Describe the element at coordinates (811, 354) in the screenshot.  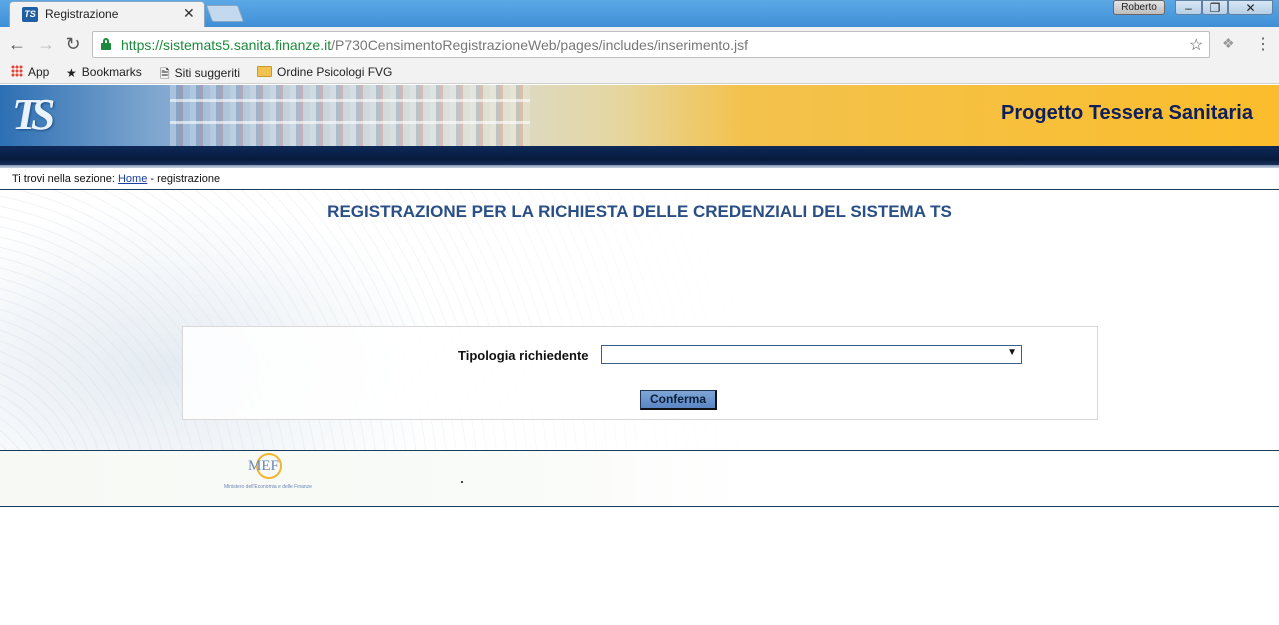
I see `tipologia-select: ▼` at that location.